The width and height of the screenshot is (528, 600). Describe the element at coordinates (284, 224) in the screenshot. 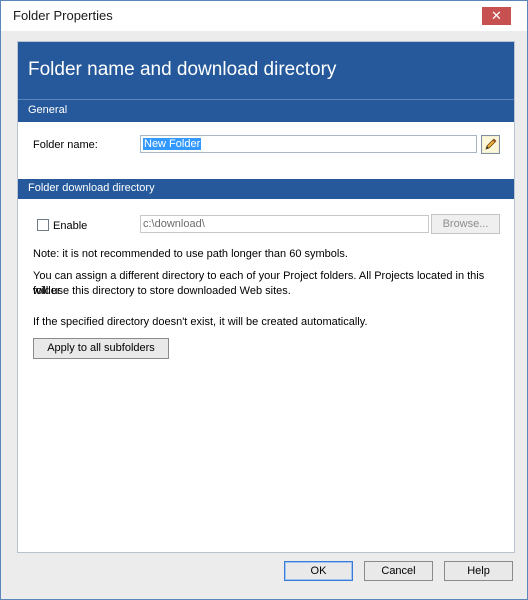

I see `download-directory-input: c:\download\` at that location.